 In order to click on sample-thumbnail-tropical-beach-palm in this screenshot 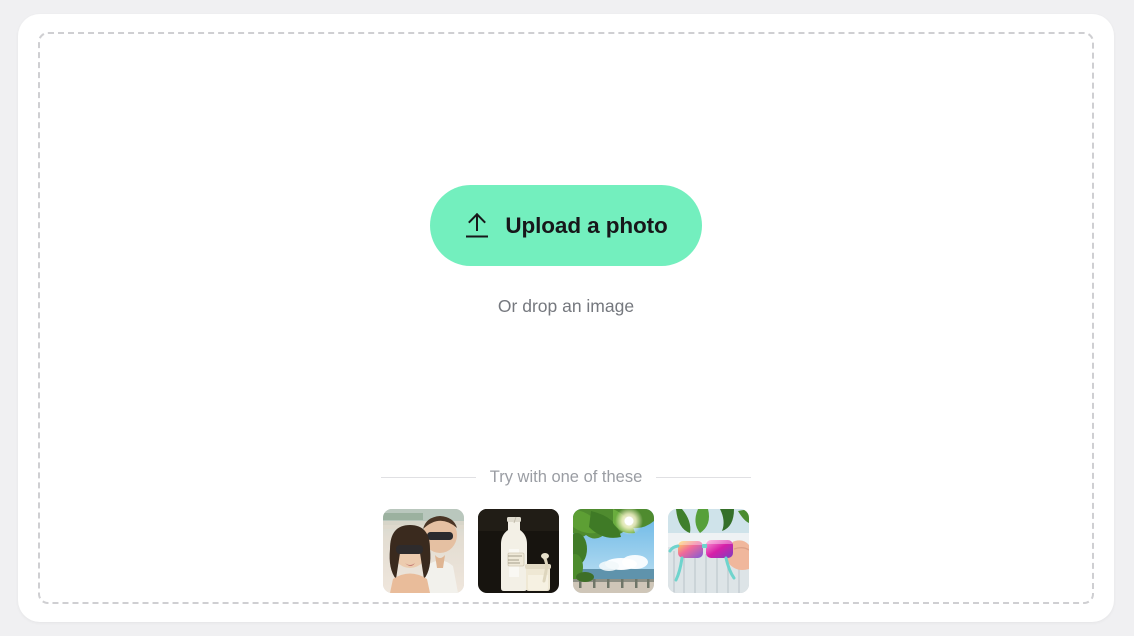, I will do `click(613, 551)`.